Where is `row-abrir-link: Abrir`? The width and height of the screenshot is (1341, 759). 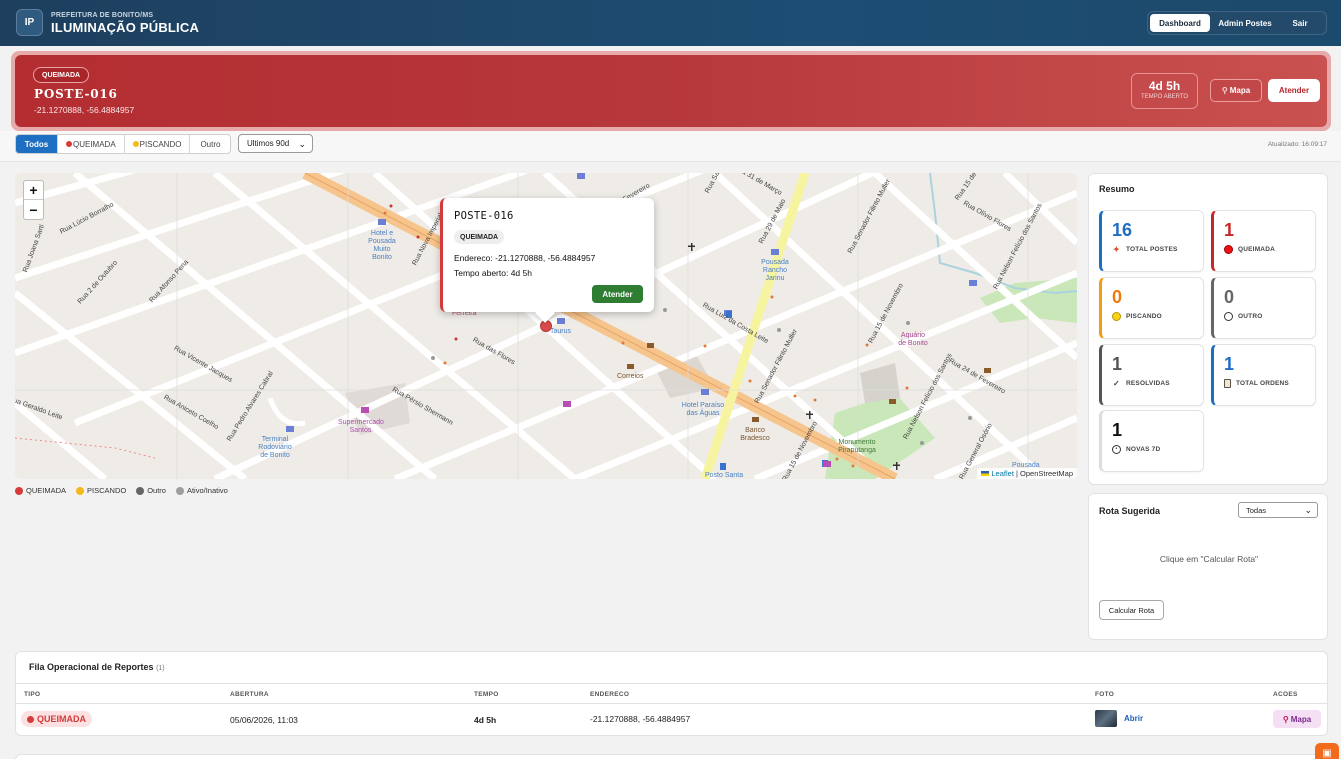
row-abrir-link: Abrir is located at coordinates (1133, 718).